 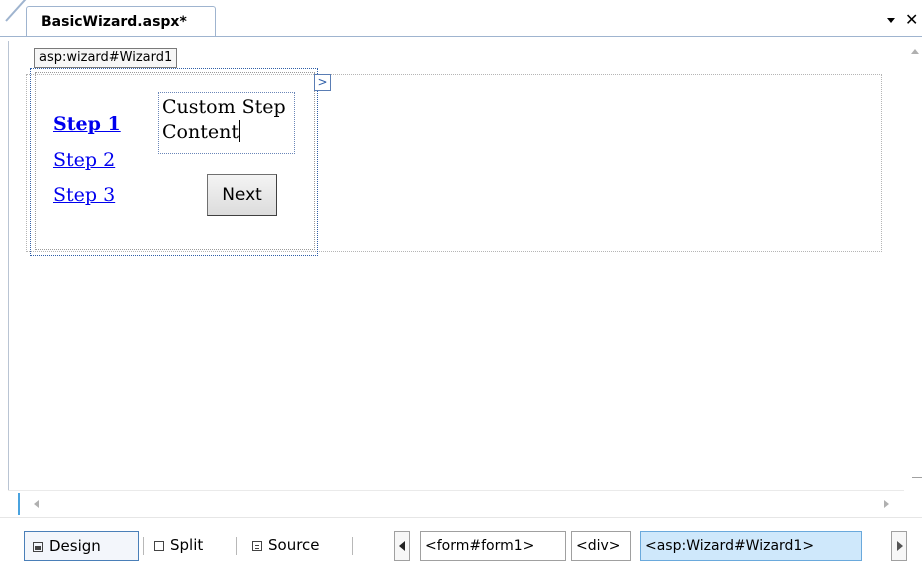 What do you see at coordinates (16, 11) in the screenshot?
I see `tab-edge` at bounding box center [16, 11].